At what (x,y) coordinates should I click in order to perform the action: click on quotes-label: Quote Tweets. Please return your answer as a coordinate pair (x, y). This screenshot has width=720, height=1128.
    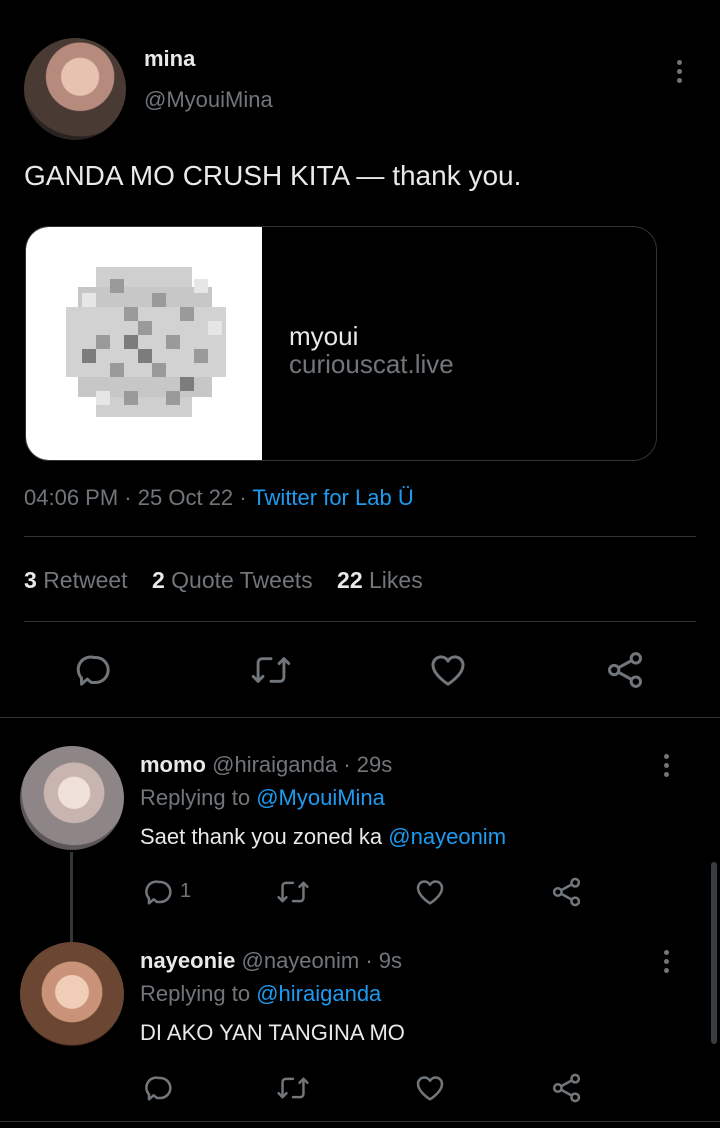
    Looking at the image, I should click on (242, 580).